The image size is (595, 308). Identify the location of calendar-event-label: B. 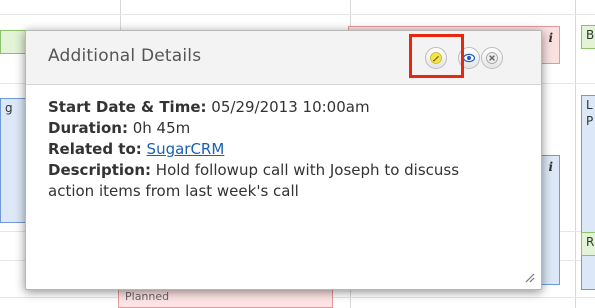
(590, 35).